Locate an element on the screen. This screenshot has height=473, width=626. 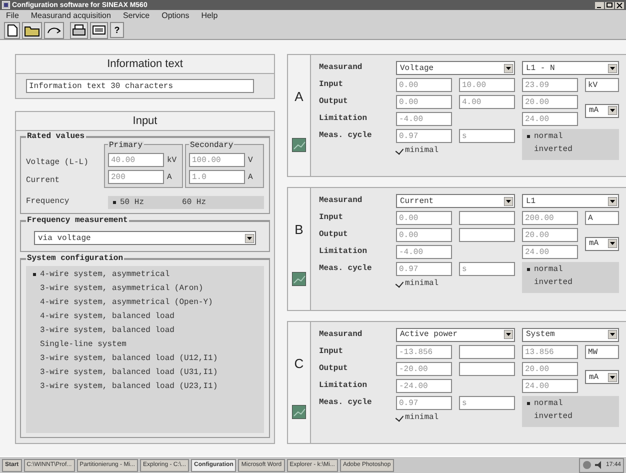
panel-title: Input is located at coordinates (145, 121).